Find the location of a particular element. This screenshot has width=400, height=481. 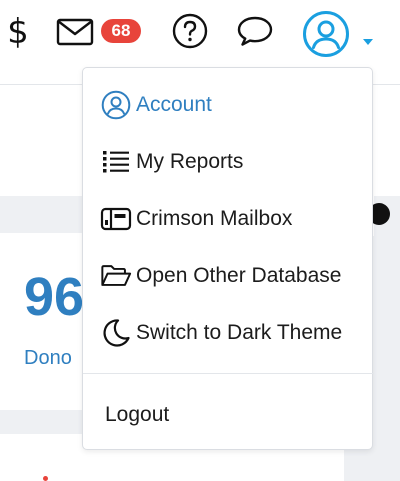

menu-item-open-other-database: Open Other Database is located at coordinates (228, 276).